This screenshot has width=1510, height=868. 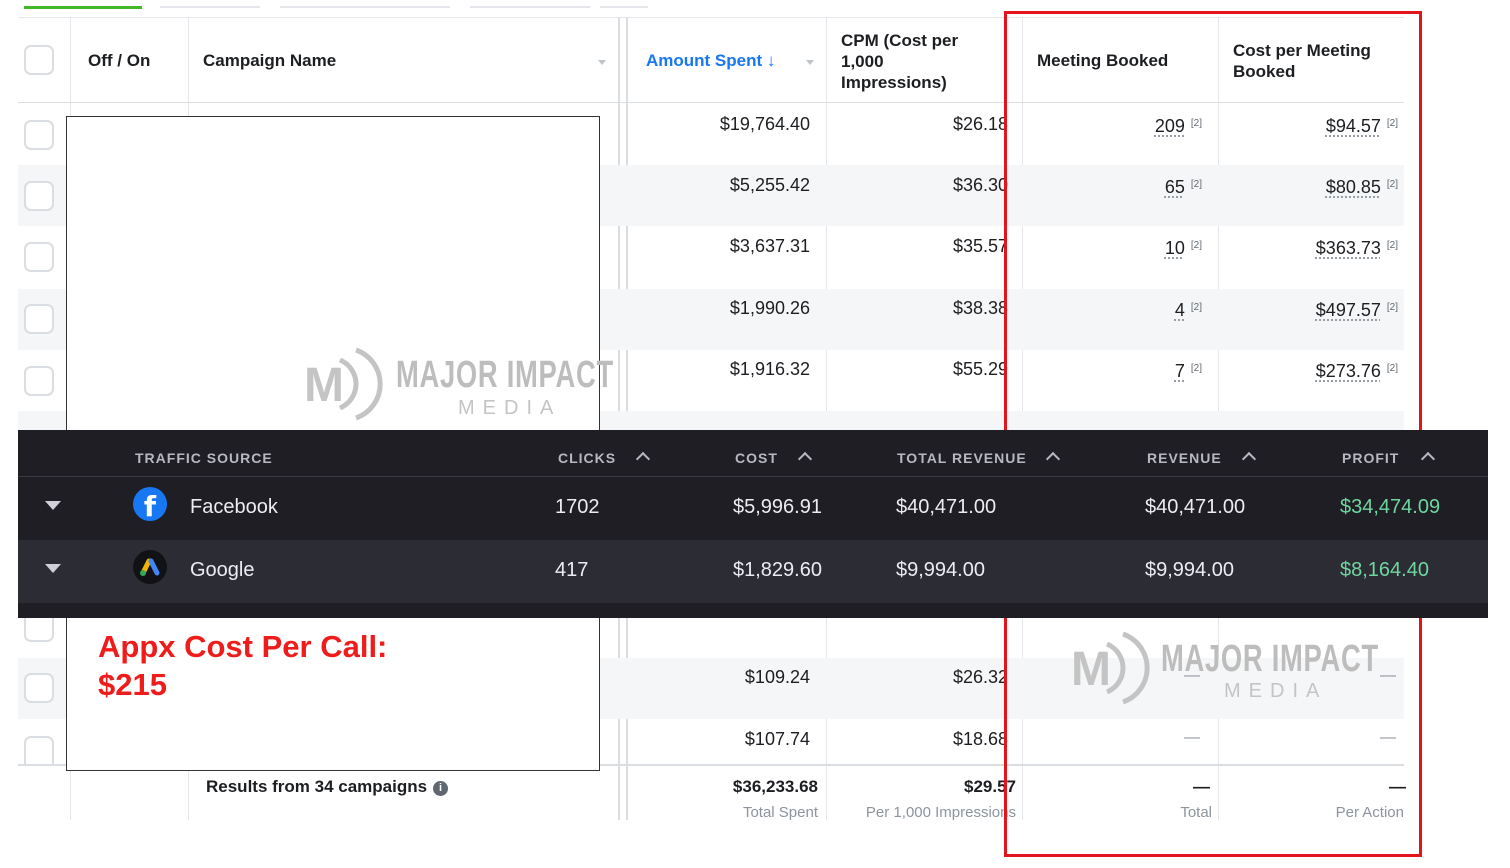 What do you see at coordinates (980, 739) in the screenshot?
I see `cpm-cell: $18.68` at bounding box center [980, 739].